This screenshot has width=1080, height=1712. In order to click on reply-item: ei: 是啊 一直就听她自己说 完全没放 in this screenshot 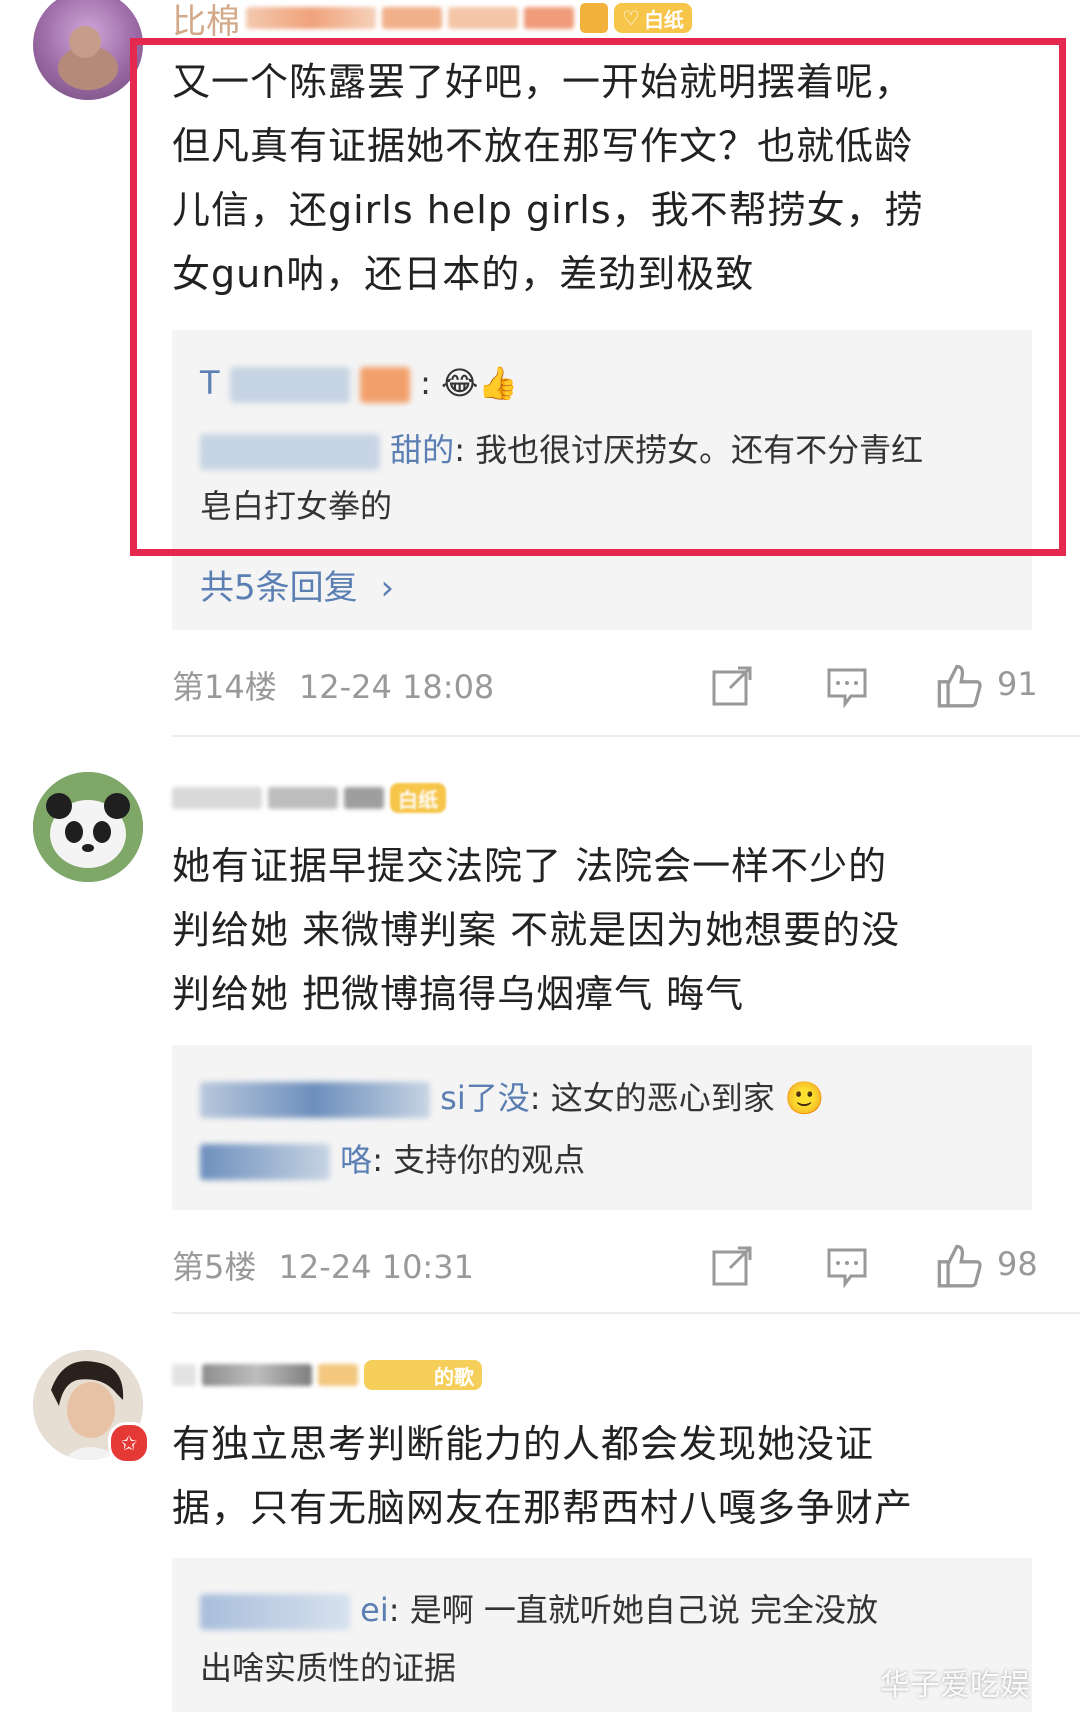, I will do `click(539, 1610)`.